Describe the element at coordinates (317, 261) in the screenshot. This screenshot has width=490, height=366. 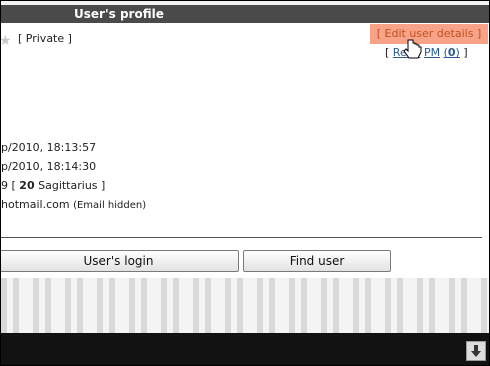
I see `find-user-button: Find user` at that location.